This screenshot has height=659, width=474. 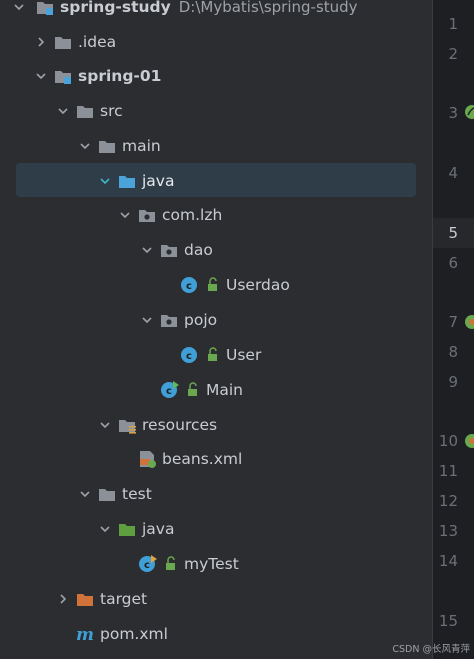 What do you see at coordinates (448, 531) in the screenshot?
I see `line-number: 13` at bounding box center [448, 531].